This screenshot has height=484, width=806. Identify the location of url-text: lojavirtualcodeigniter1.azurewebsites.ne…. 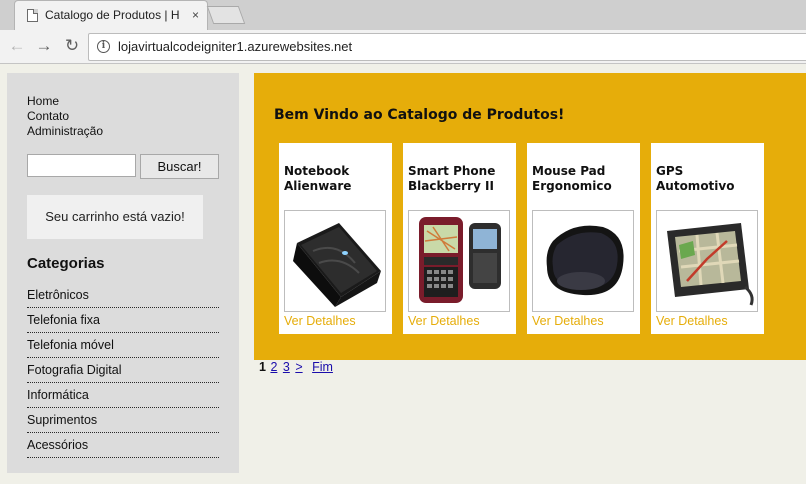
(235, 46).